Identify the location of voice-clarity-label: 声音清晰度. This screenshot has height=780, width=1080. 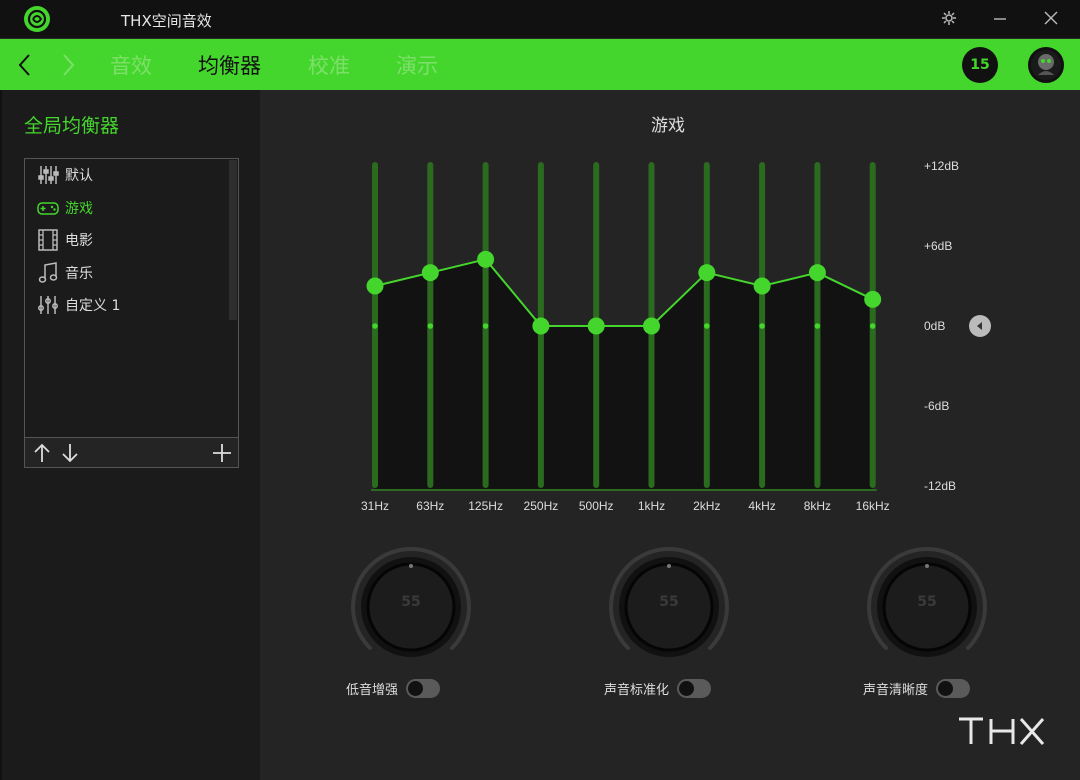
(896, 690).